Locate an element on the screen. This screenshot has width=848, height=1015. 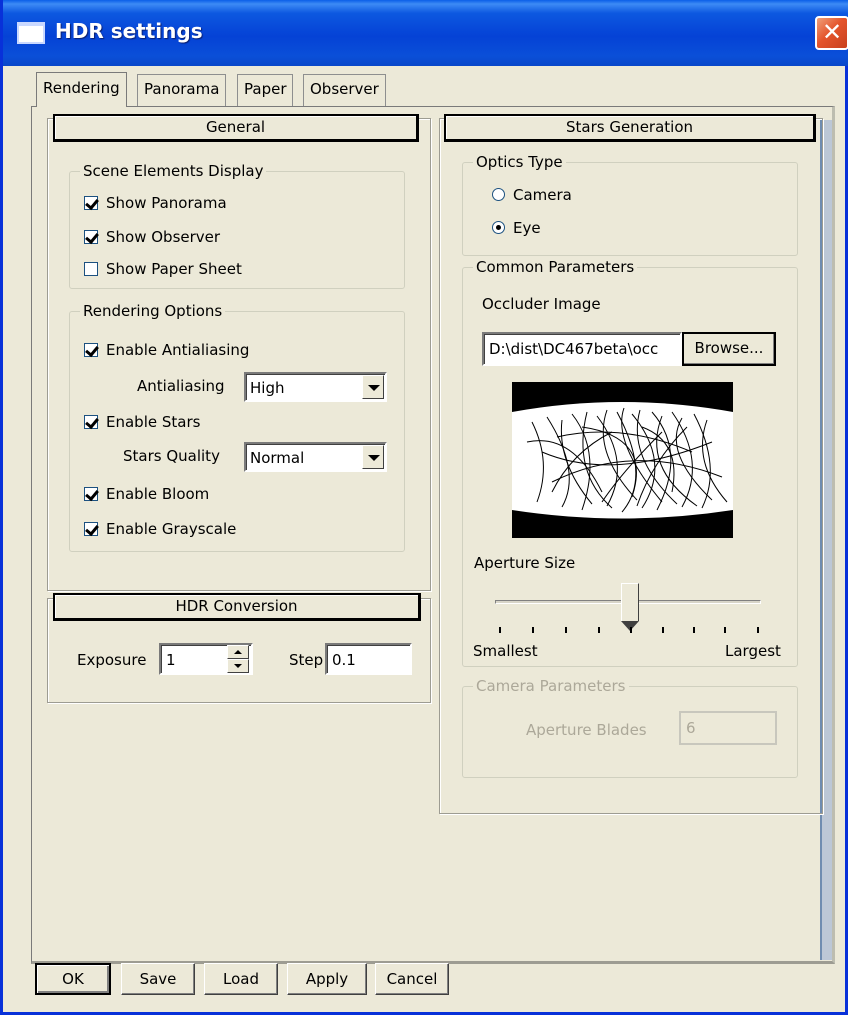
camera-parameters-label: Camera Parameters is located at coordinates (551, 686).